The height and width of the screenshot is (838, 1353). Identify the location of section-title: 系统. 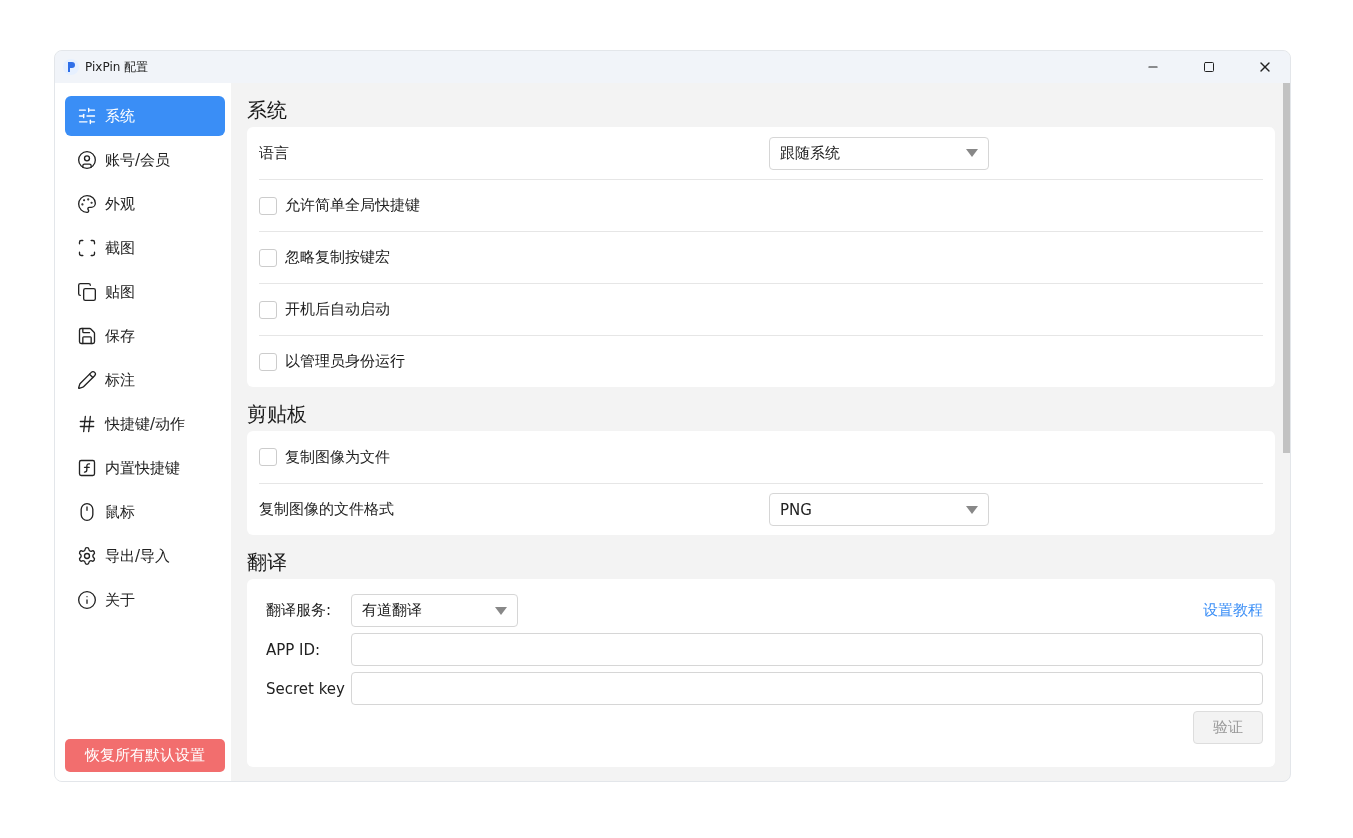
(267, 110).